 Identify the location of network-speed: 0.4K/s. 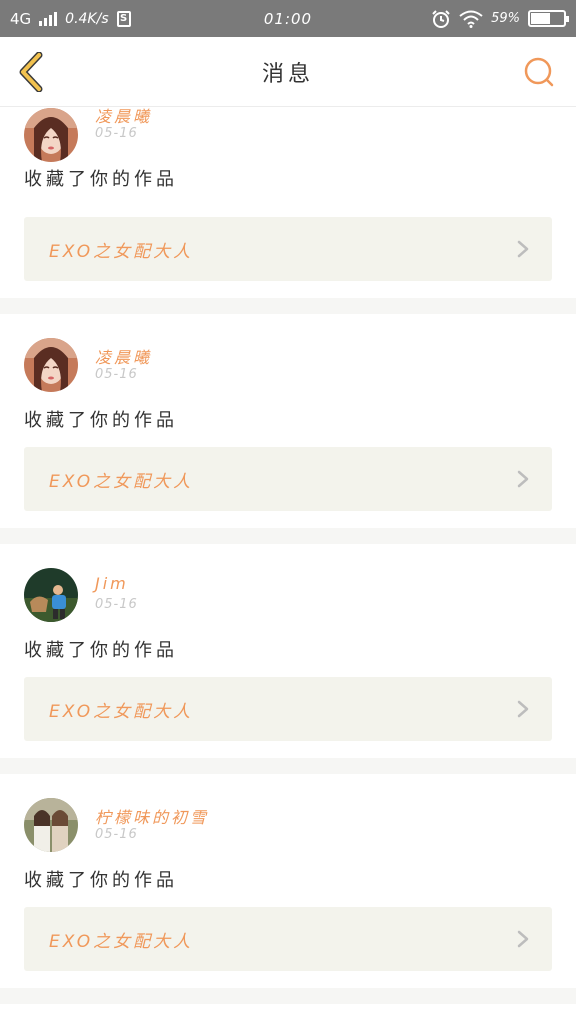
(87, 18).